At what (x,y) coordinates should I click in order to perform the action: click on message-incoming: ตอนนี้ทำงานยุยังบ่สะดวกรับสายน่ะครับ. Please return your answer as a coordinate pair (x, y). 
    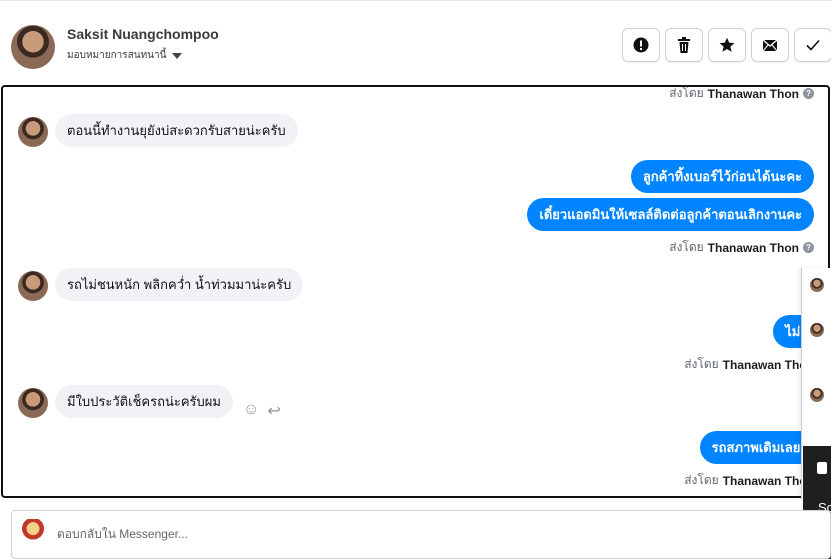
    Looking at the image, I should click on (176, 130).